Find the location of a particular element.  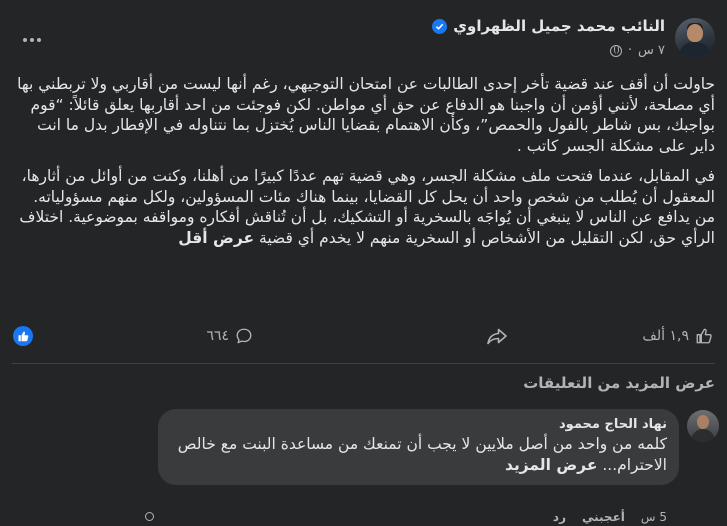

share-arrow-icon is located at coordinates (497, 338).